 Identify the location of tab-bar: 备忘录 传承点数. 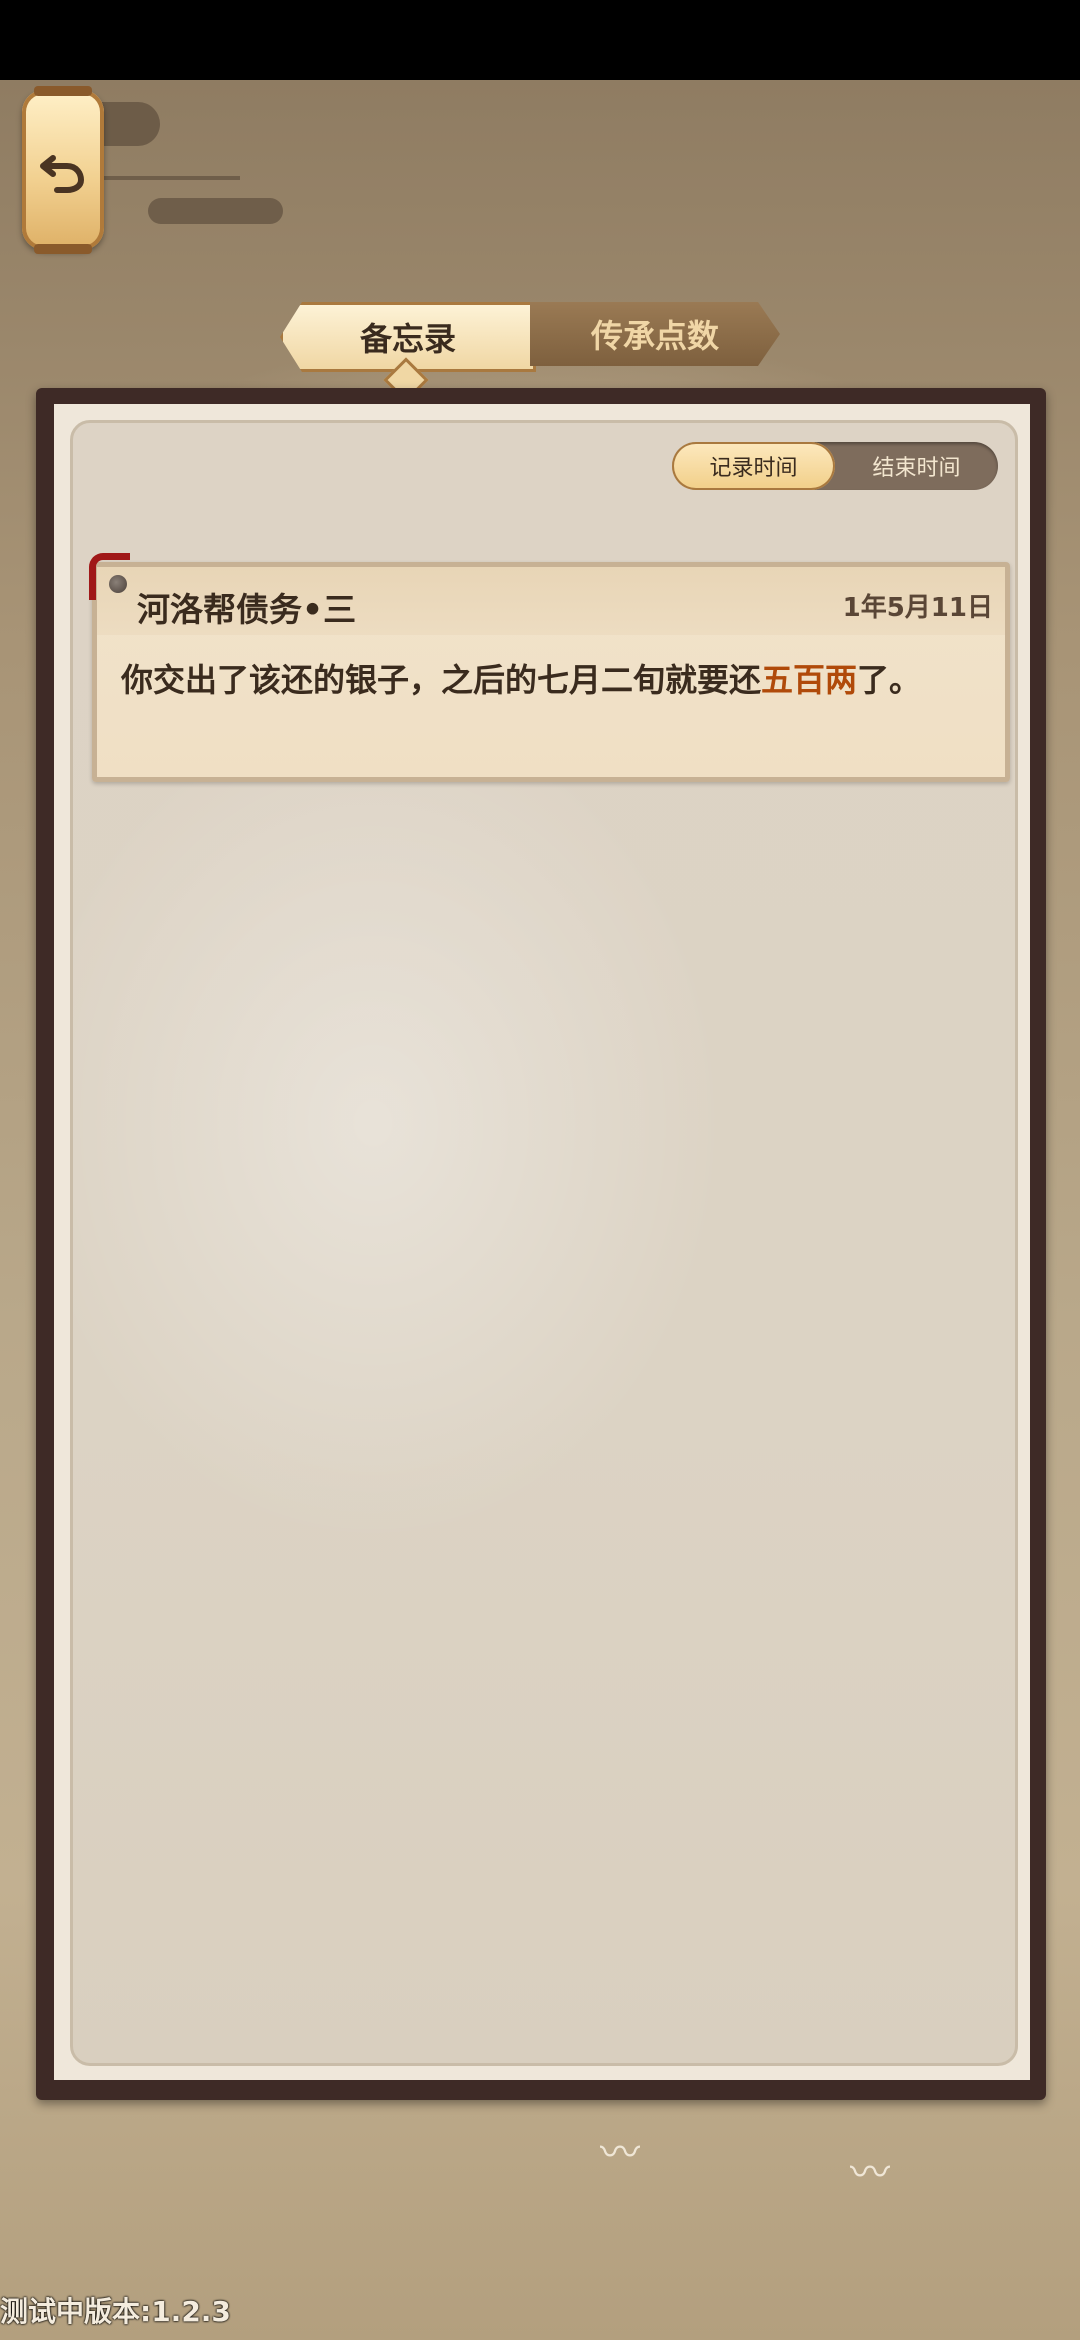
(530, 352).